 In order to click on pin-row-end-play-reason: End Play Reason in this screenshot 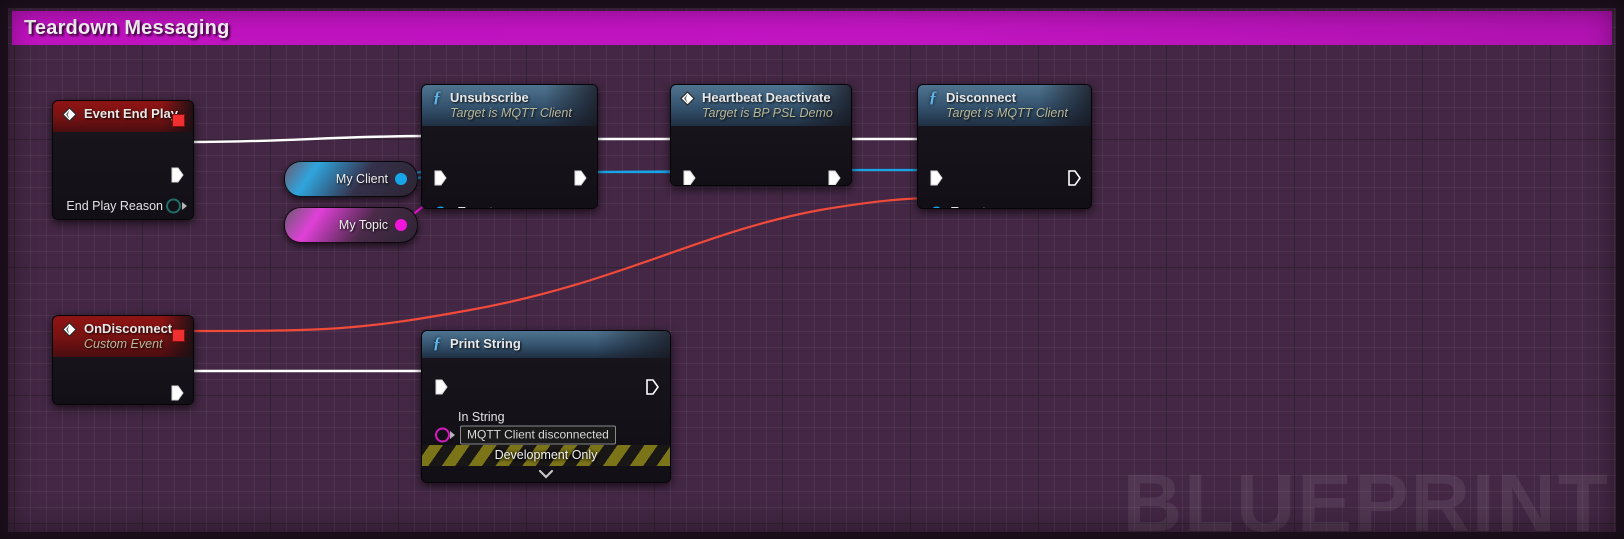, I will do `click(123, 205)`.